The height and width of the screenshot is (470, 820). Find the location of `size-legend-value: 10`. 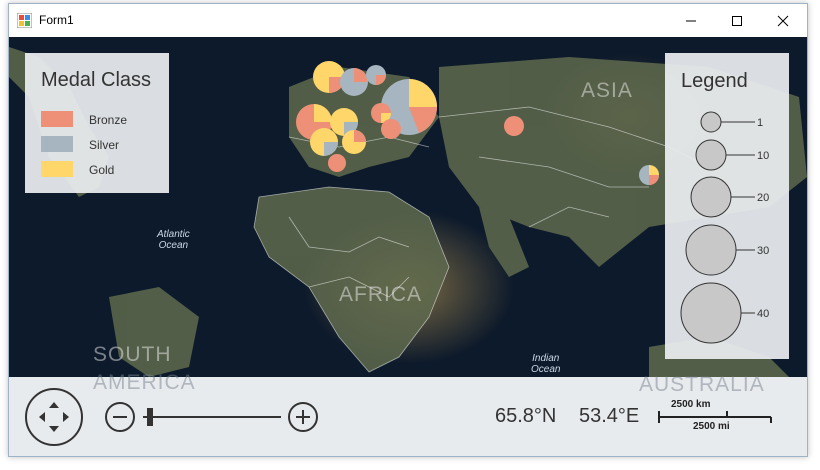

size-legend-value: 10 is located at coordinates (763, 156).